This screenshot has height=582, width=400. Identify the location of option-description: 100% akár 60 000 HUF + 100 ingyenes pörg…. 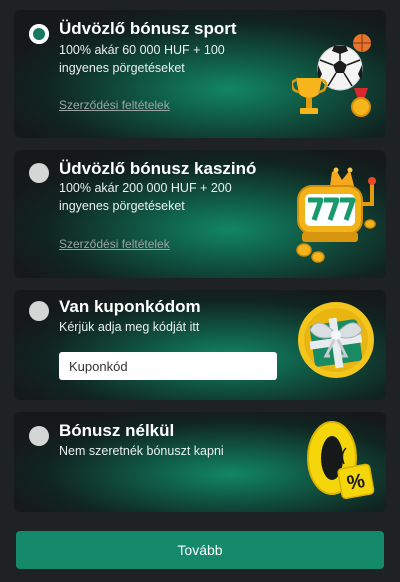
(142, 59).